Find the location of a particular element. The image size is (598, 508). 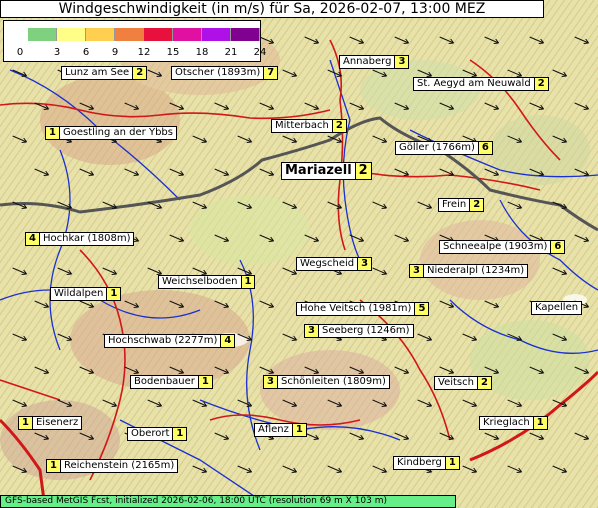

place-name: Bodenbauer is located at coordinates (164, 381).